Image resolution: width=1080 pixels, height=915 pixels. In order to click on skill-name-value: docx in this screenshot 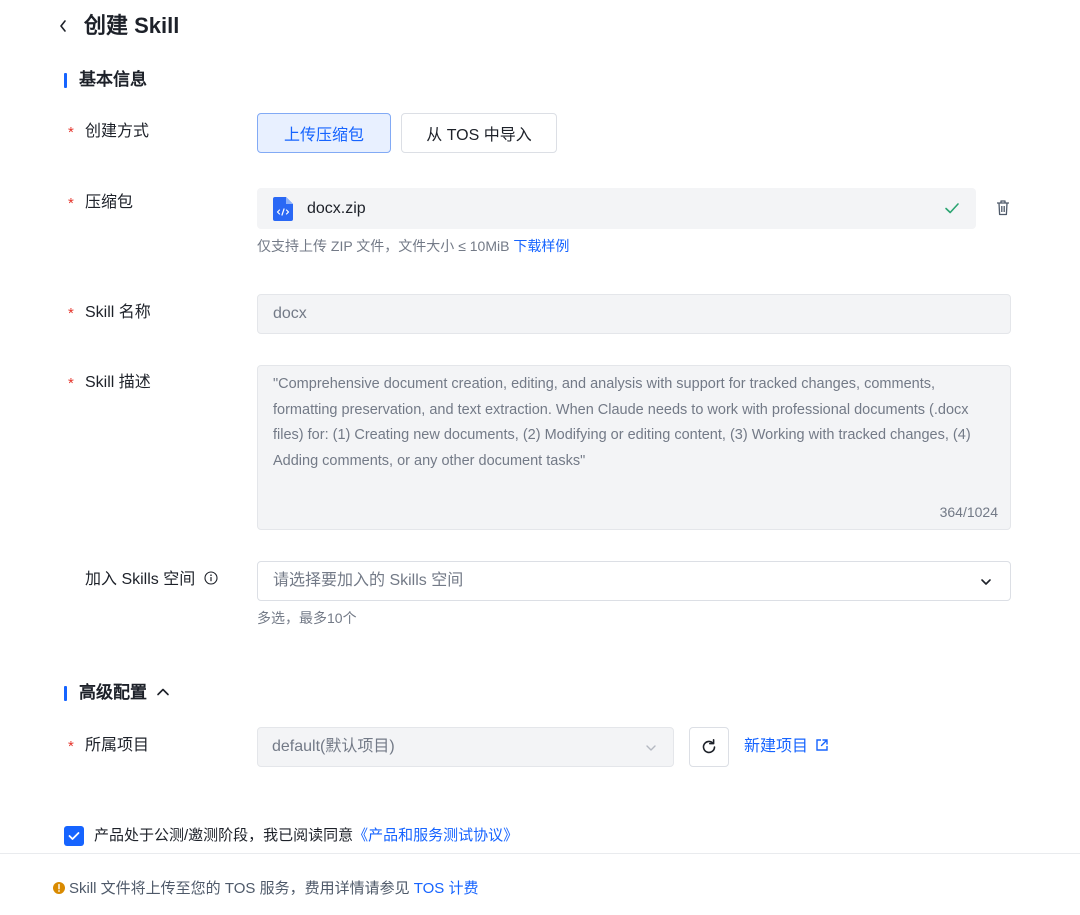, I will do `click(290, 313)`.